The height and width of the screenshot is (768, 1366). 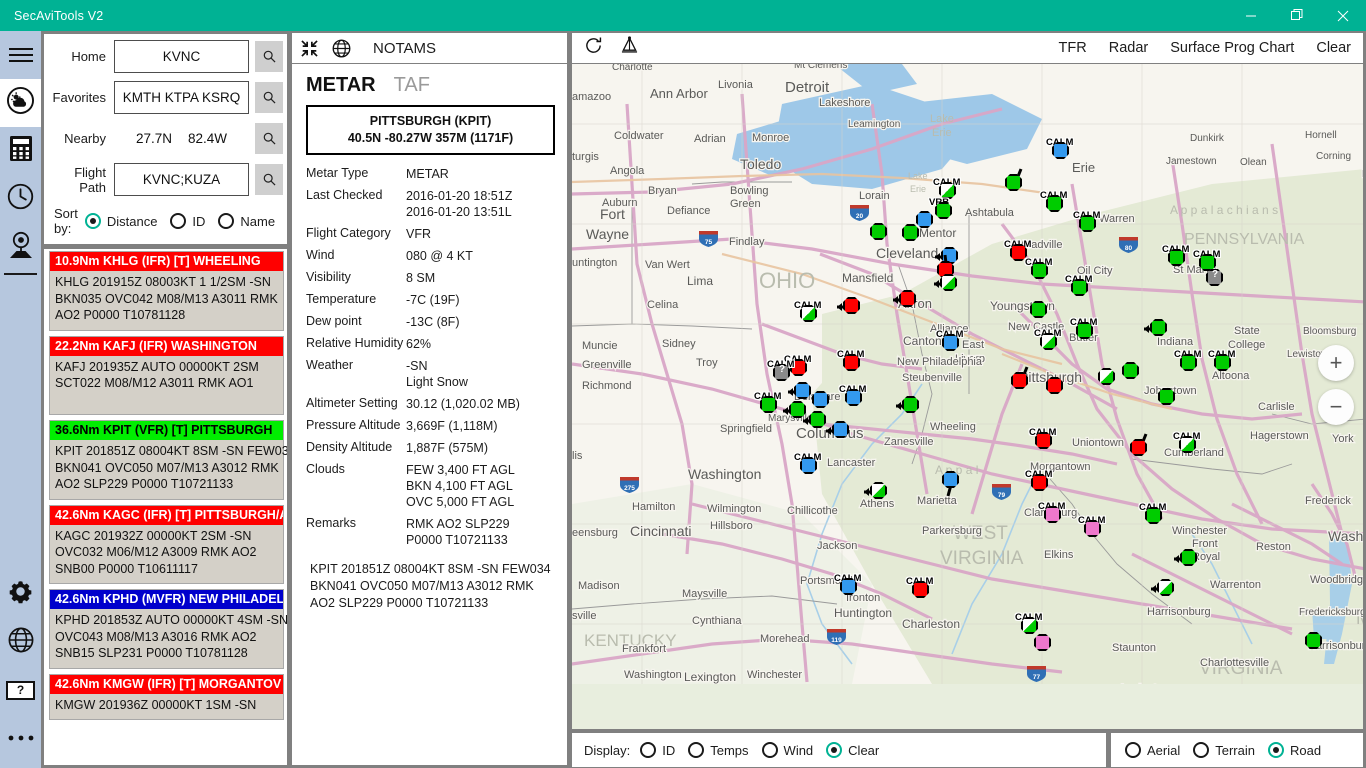 I want to click on sort-label-distance: Distance, so click(x=132, y=221).